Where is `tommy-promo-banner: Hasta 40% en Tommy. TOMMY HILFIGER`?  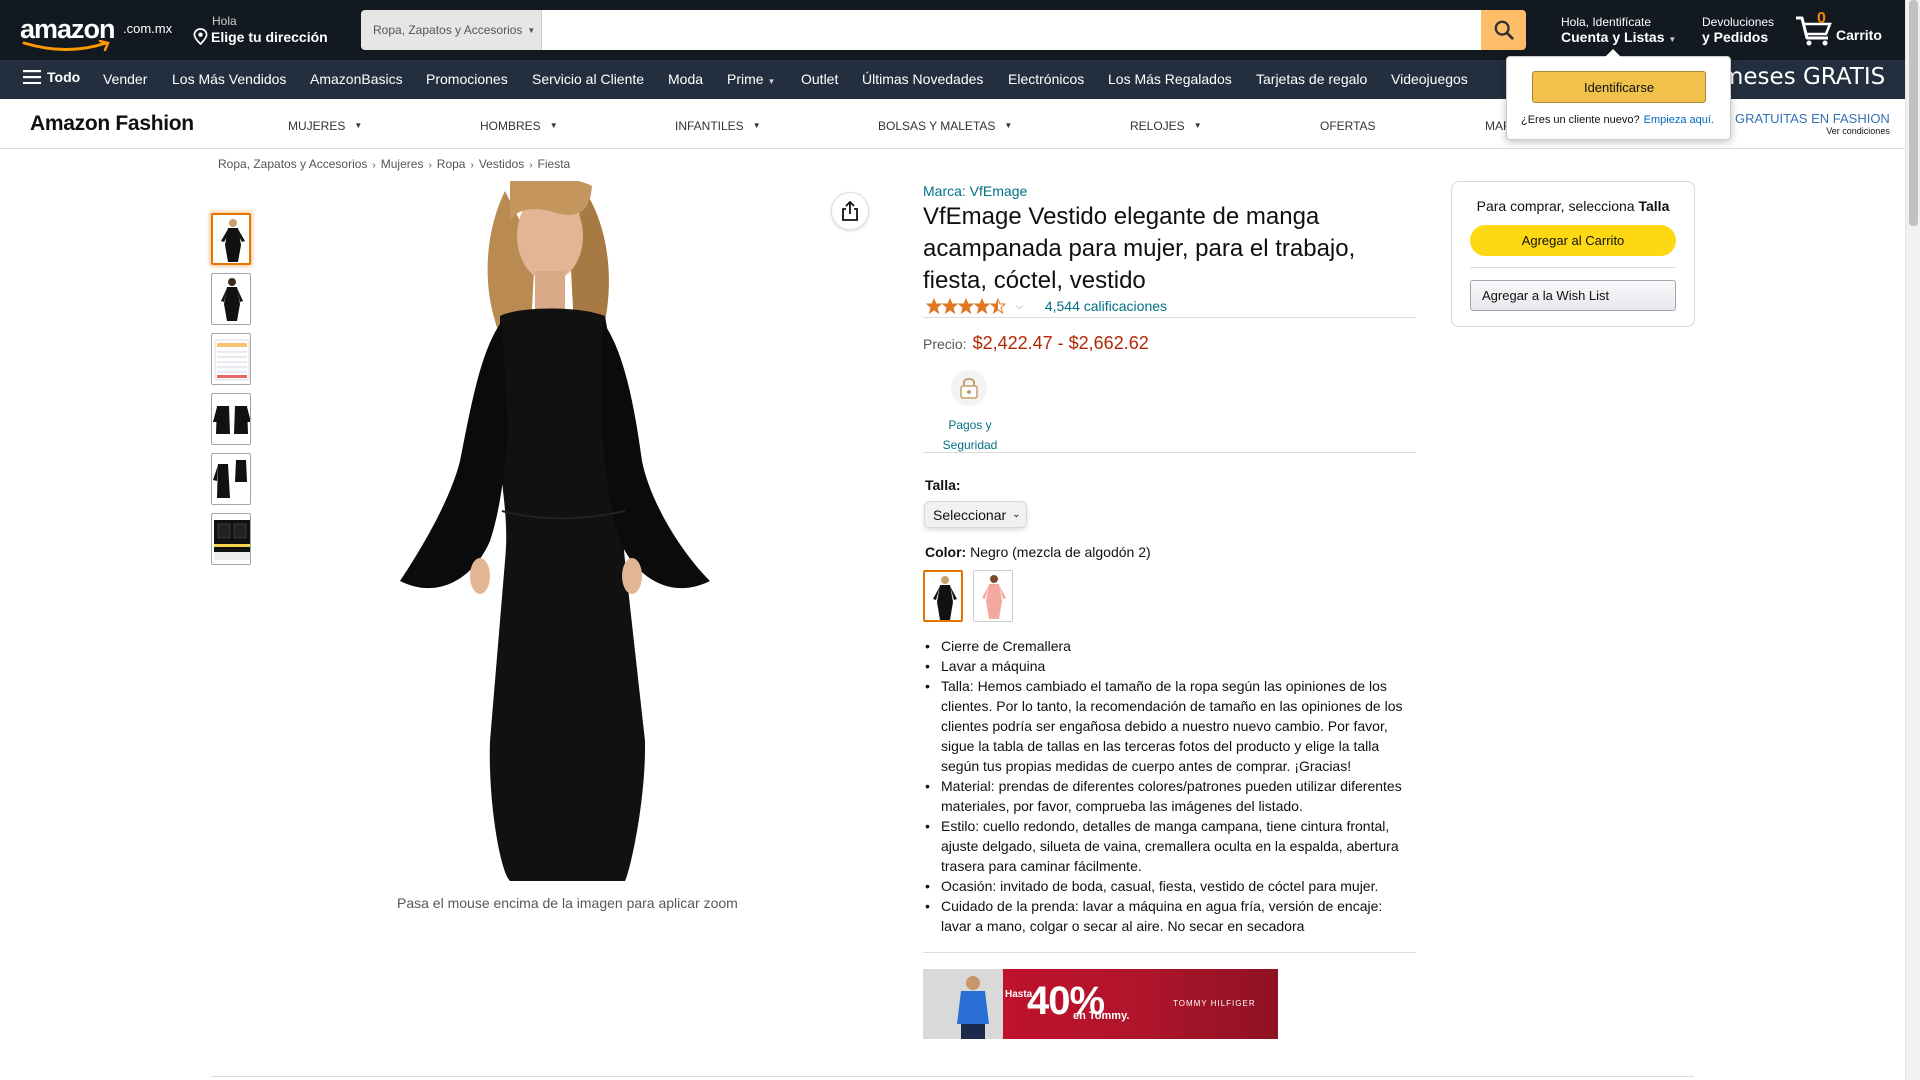
tommy-promo-banner: Hasta 40% en Tommy. TOMMY HILFIGER is located at coordinates (1100, 1004).